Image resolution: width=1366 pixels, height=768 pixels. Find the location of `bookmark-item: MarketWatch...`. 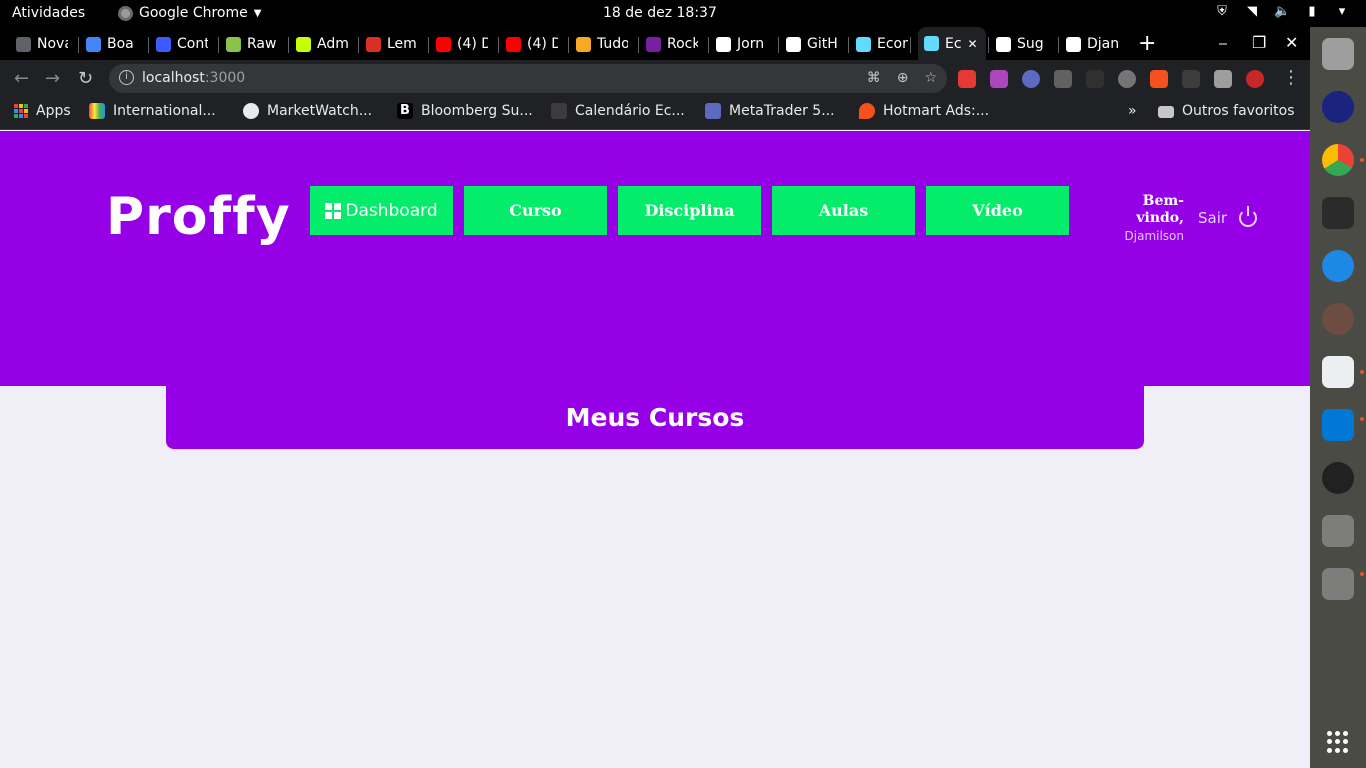

bookmark-item: MarketWatch... is located at coordinates (307, 111).